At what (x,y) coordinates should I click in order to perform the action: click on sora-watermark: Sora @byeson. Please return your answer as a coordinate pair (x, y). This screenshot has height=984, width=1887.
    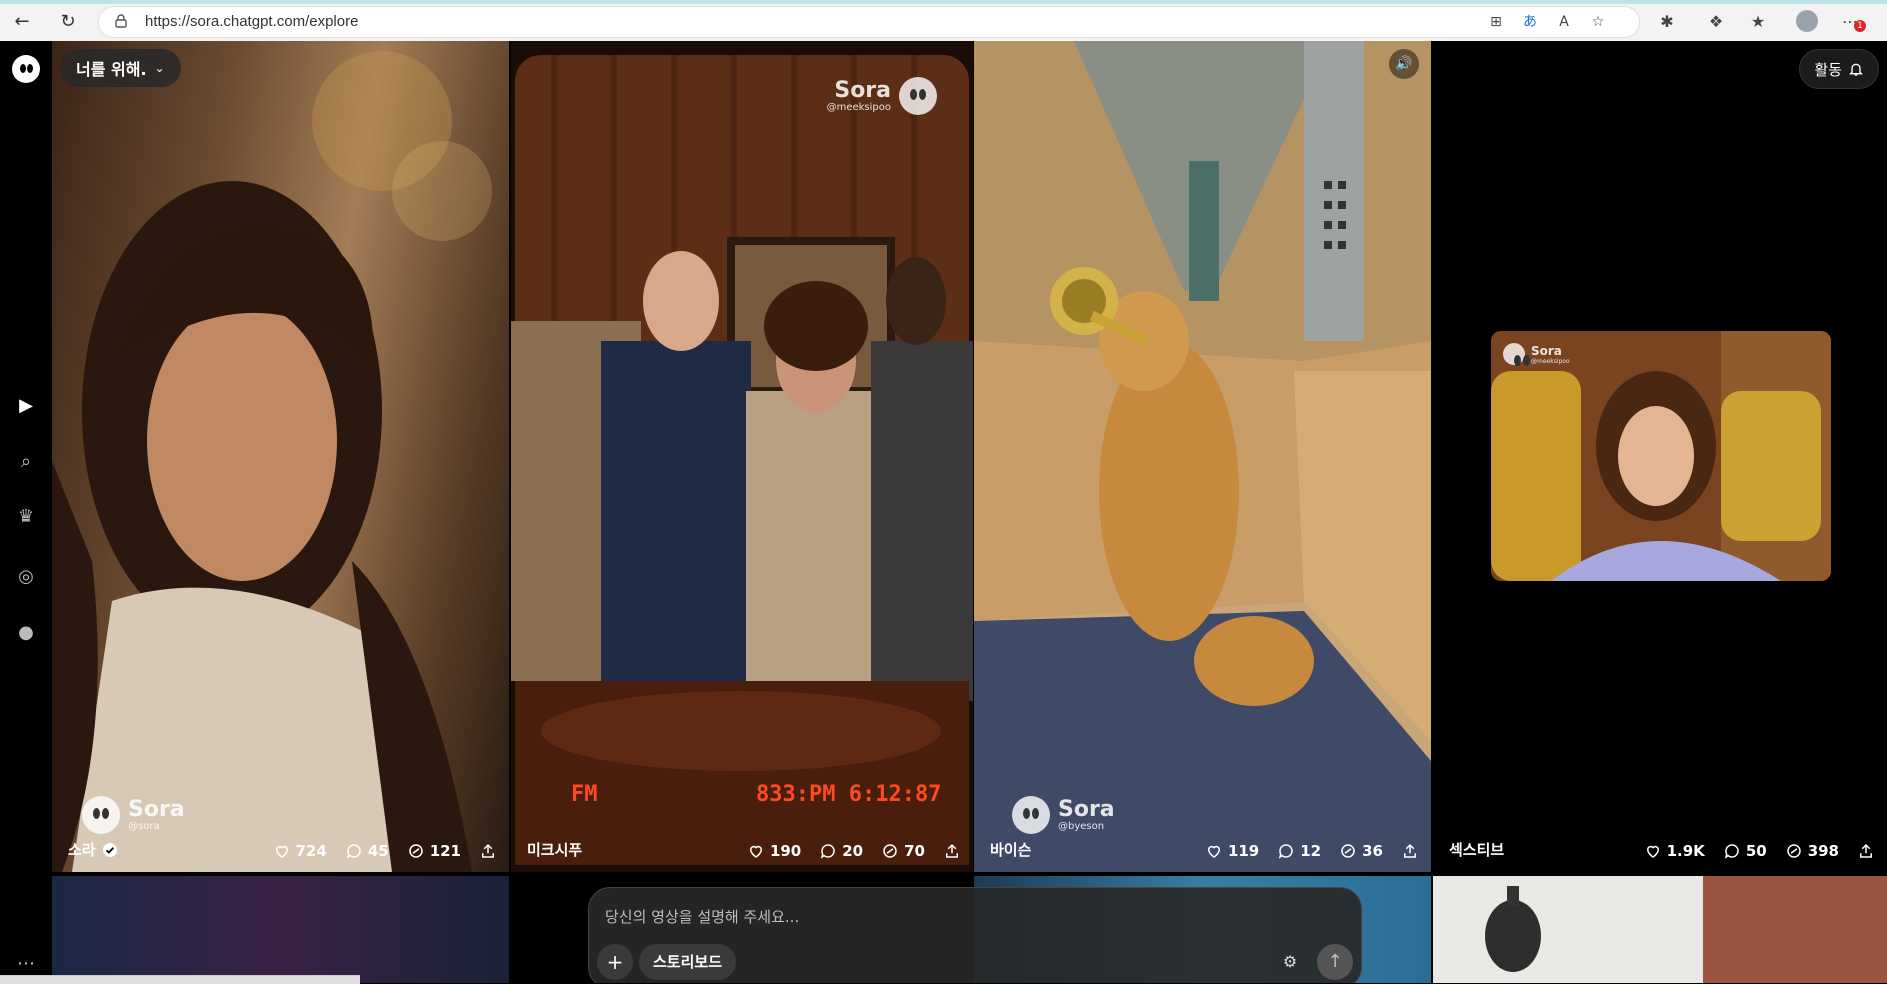
    Looking at the image, I should click on (1063, 815).